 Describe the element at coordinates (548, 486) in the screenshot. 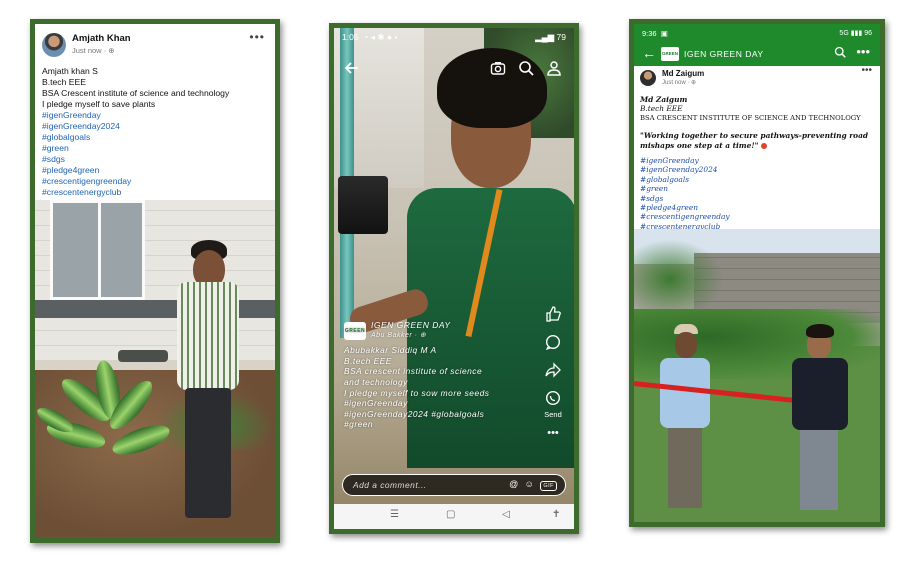

I see `gif-button: GIF` at that location.